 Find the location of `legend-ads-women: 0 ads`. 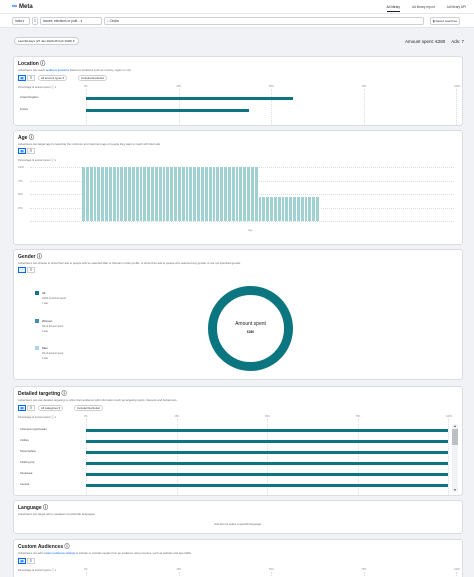

legend-ads-women: 0 ads is located at coordinates (45, 331).